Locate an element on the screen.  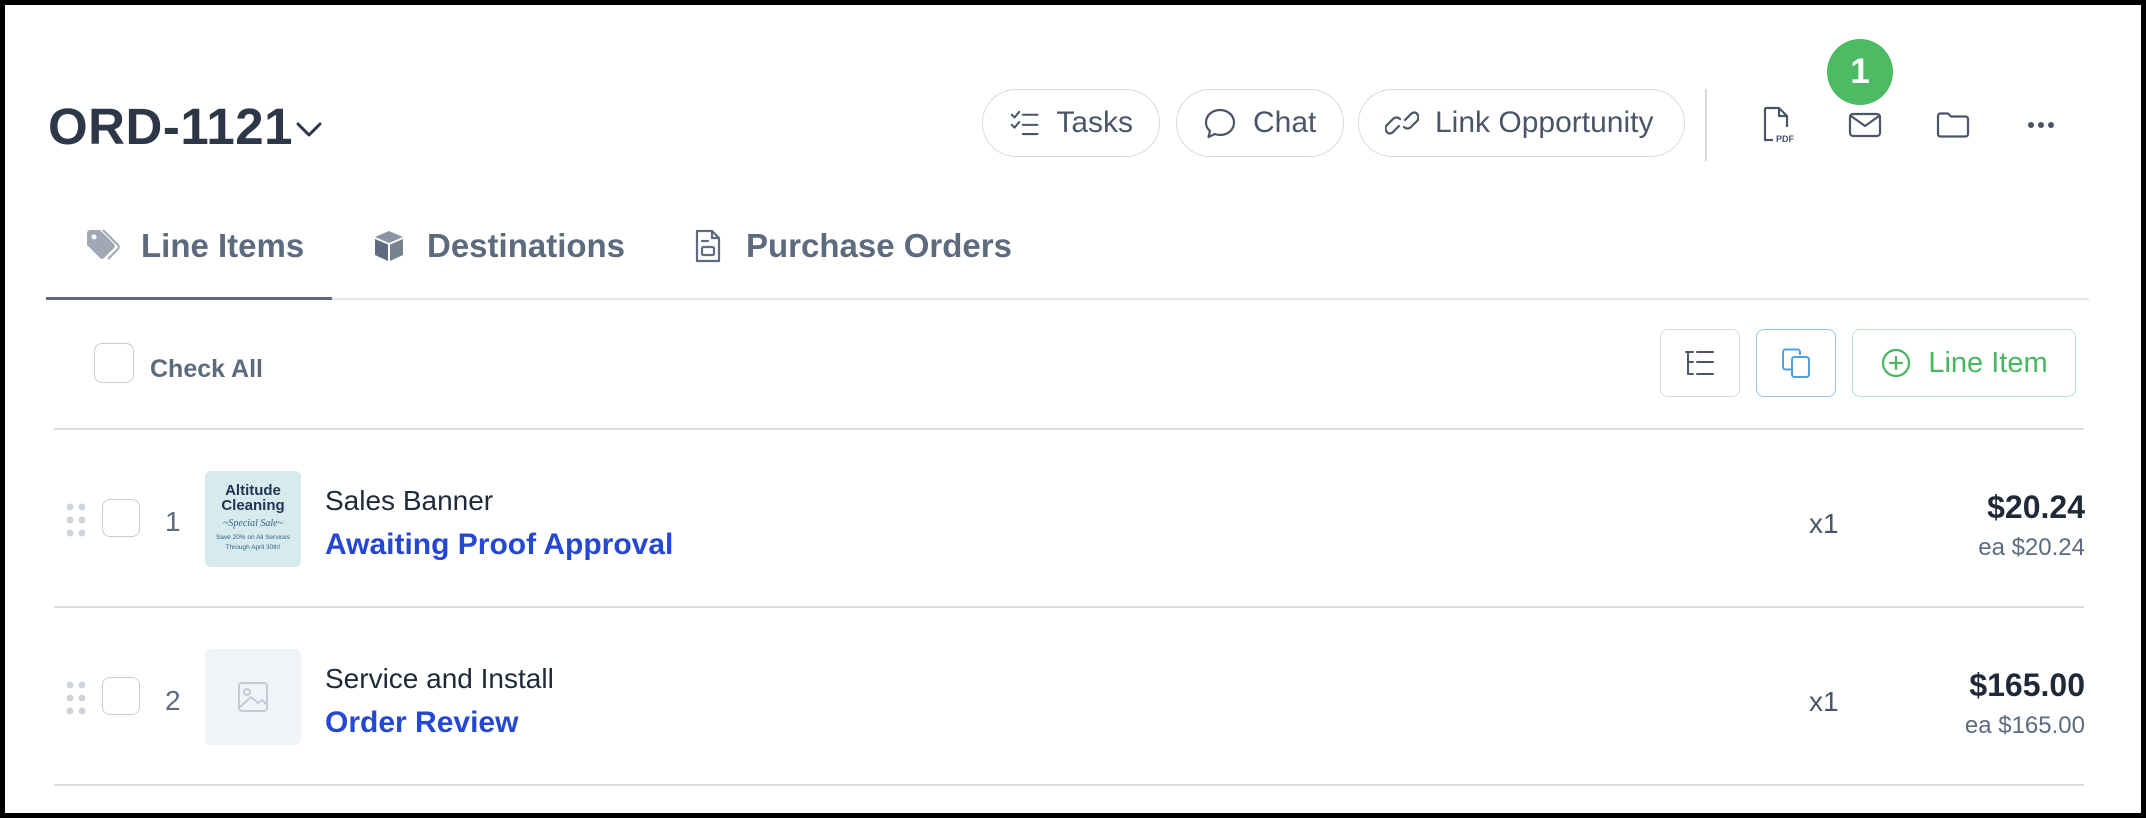
header-divider is located at coordinates (1706, 125).